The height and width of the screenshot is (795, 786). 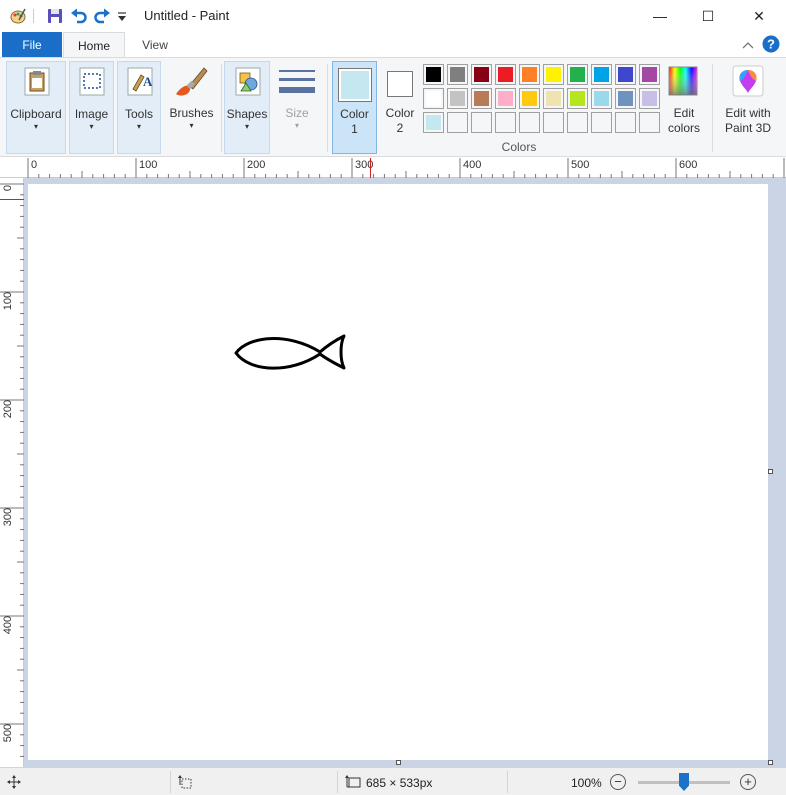 What do you see at coordinates (370, 168) in the screenshot?
I see `h-ruler-cursor-marker` at bounding box center [370, 168].